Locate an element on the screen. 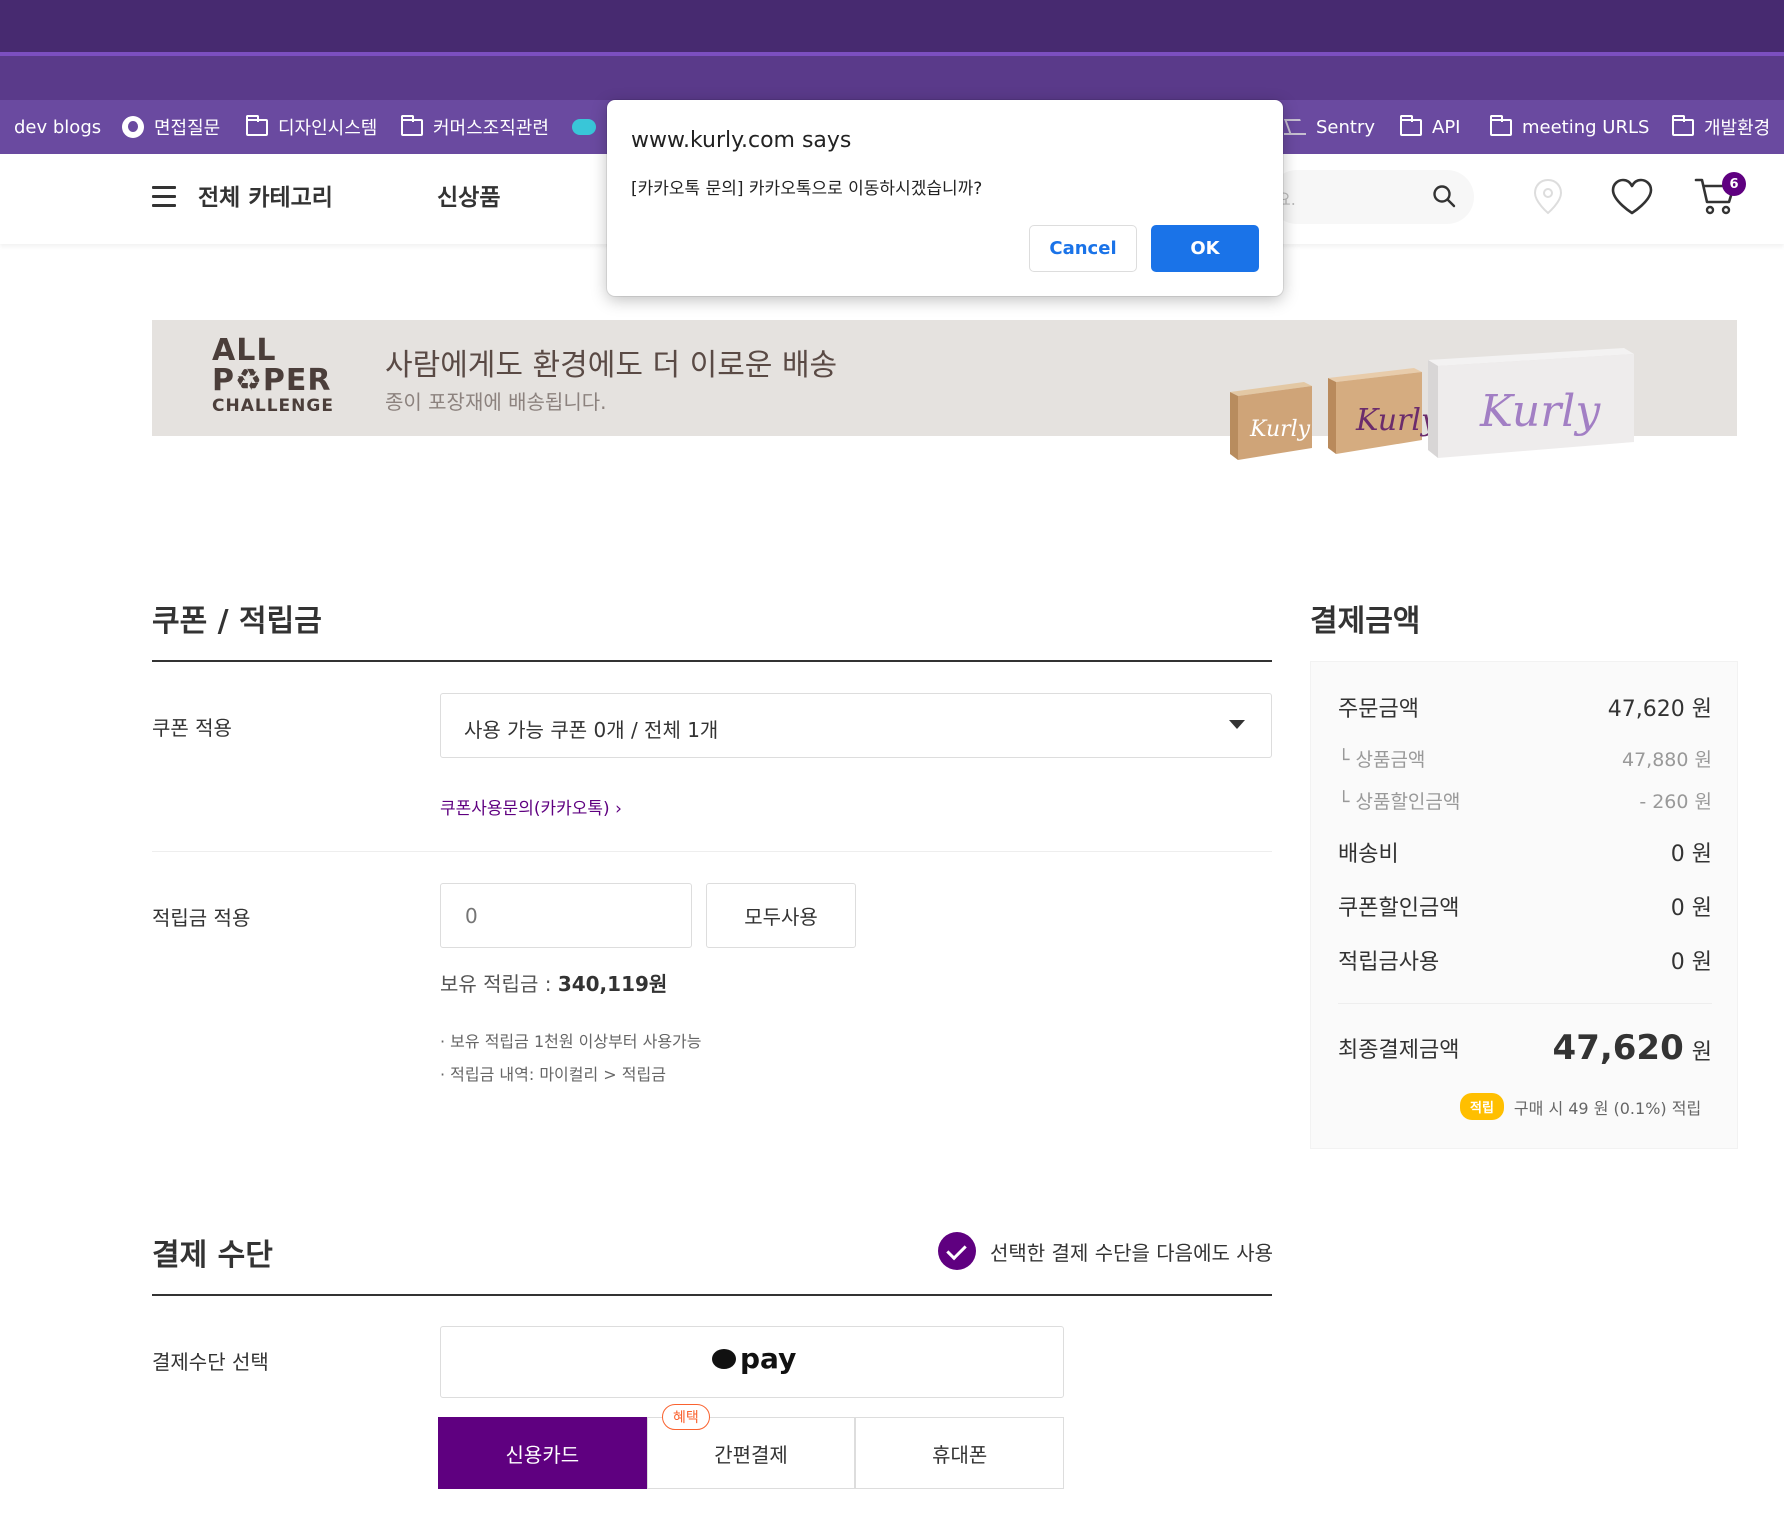 The width and height of the screenshot is (1784, 1516). bookmark-label: meeting URLS is located at coordinates (1586, 127).